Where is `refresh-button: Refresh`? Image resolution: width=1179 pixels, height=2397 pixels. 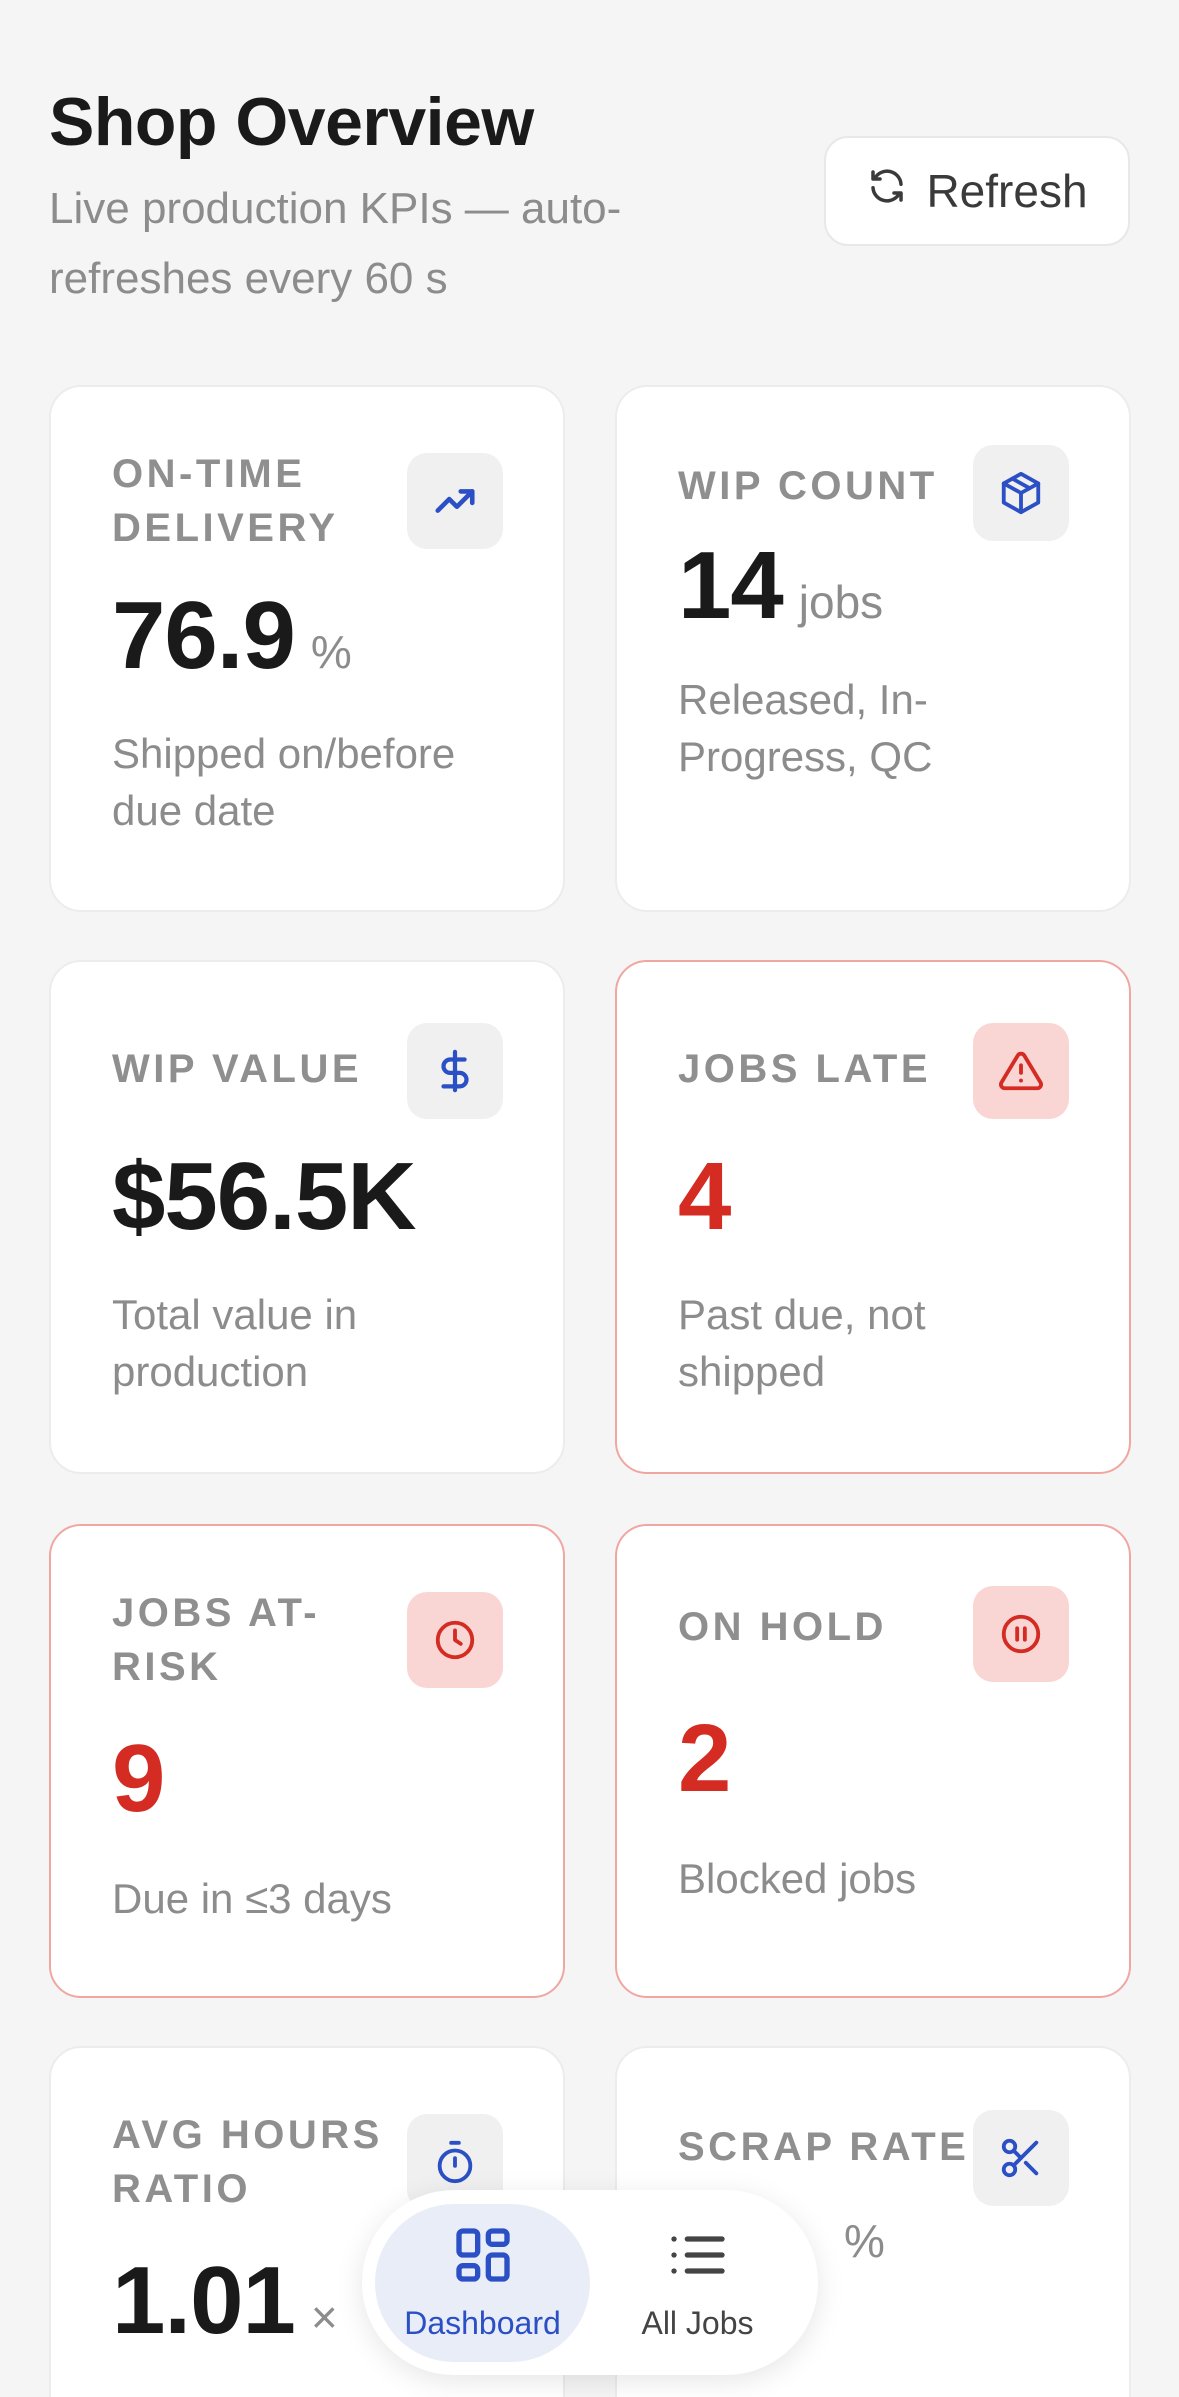
refresh-button: Refresh is located at coordinates (977, 191).